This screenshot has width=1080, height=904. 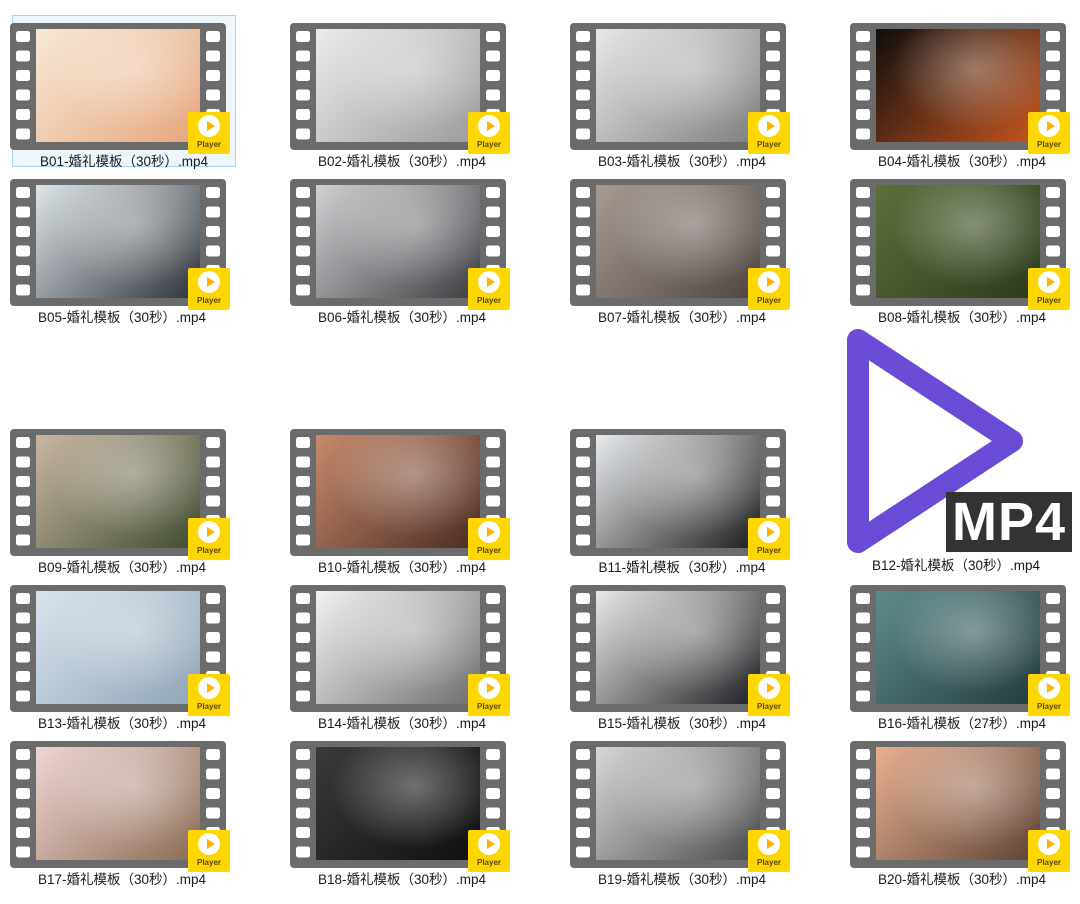 What do you see at coordinates (956, 452) in the screenshot?
I see `file-item-b12: MP4 B12-婚礼模板（30秒）.mp4` at bounding box center [956, 452].